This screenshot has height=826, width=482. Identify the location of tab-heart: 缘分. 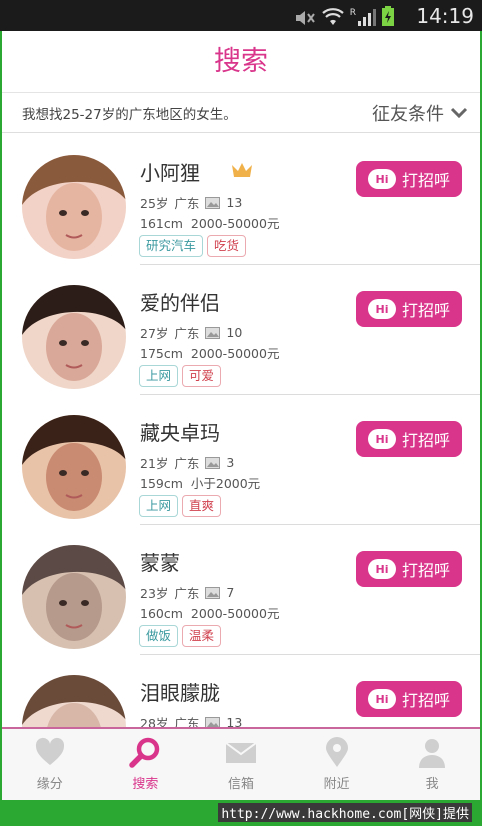
(50, 764).